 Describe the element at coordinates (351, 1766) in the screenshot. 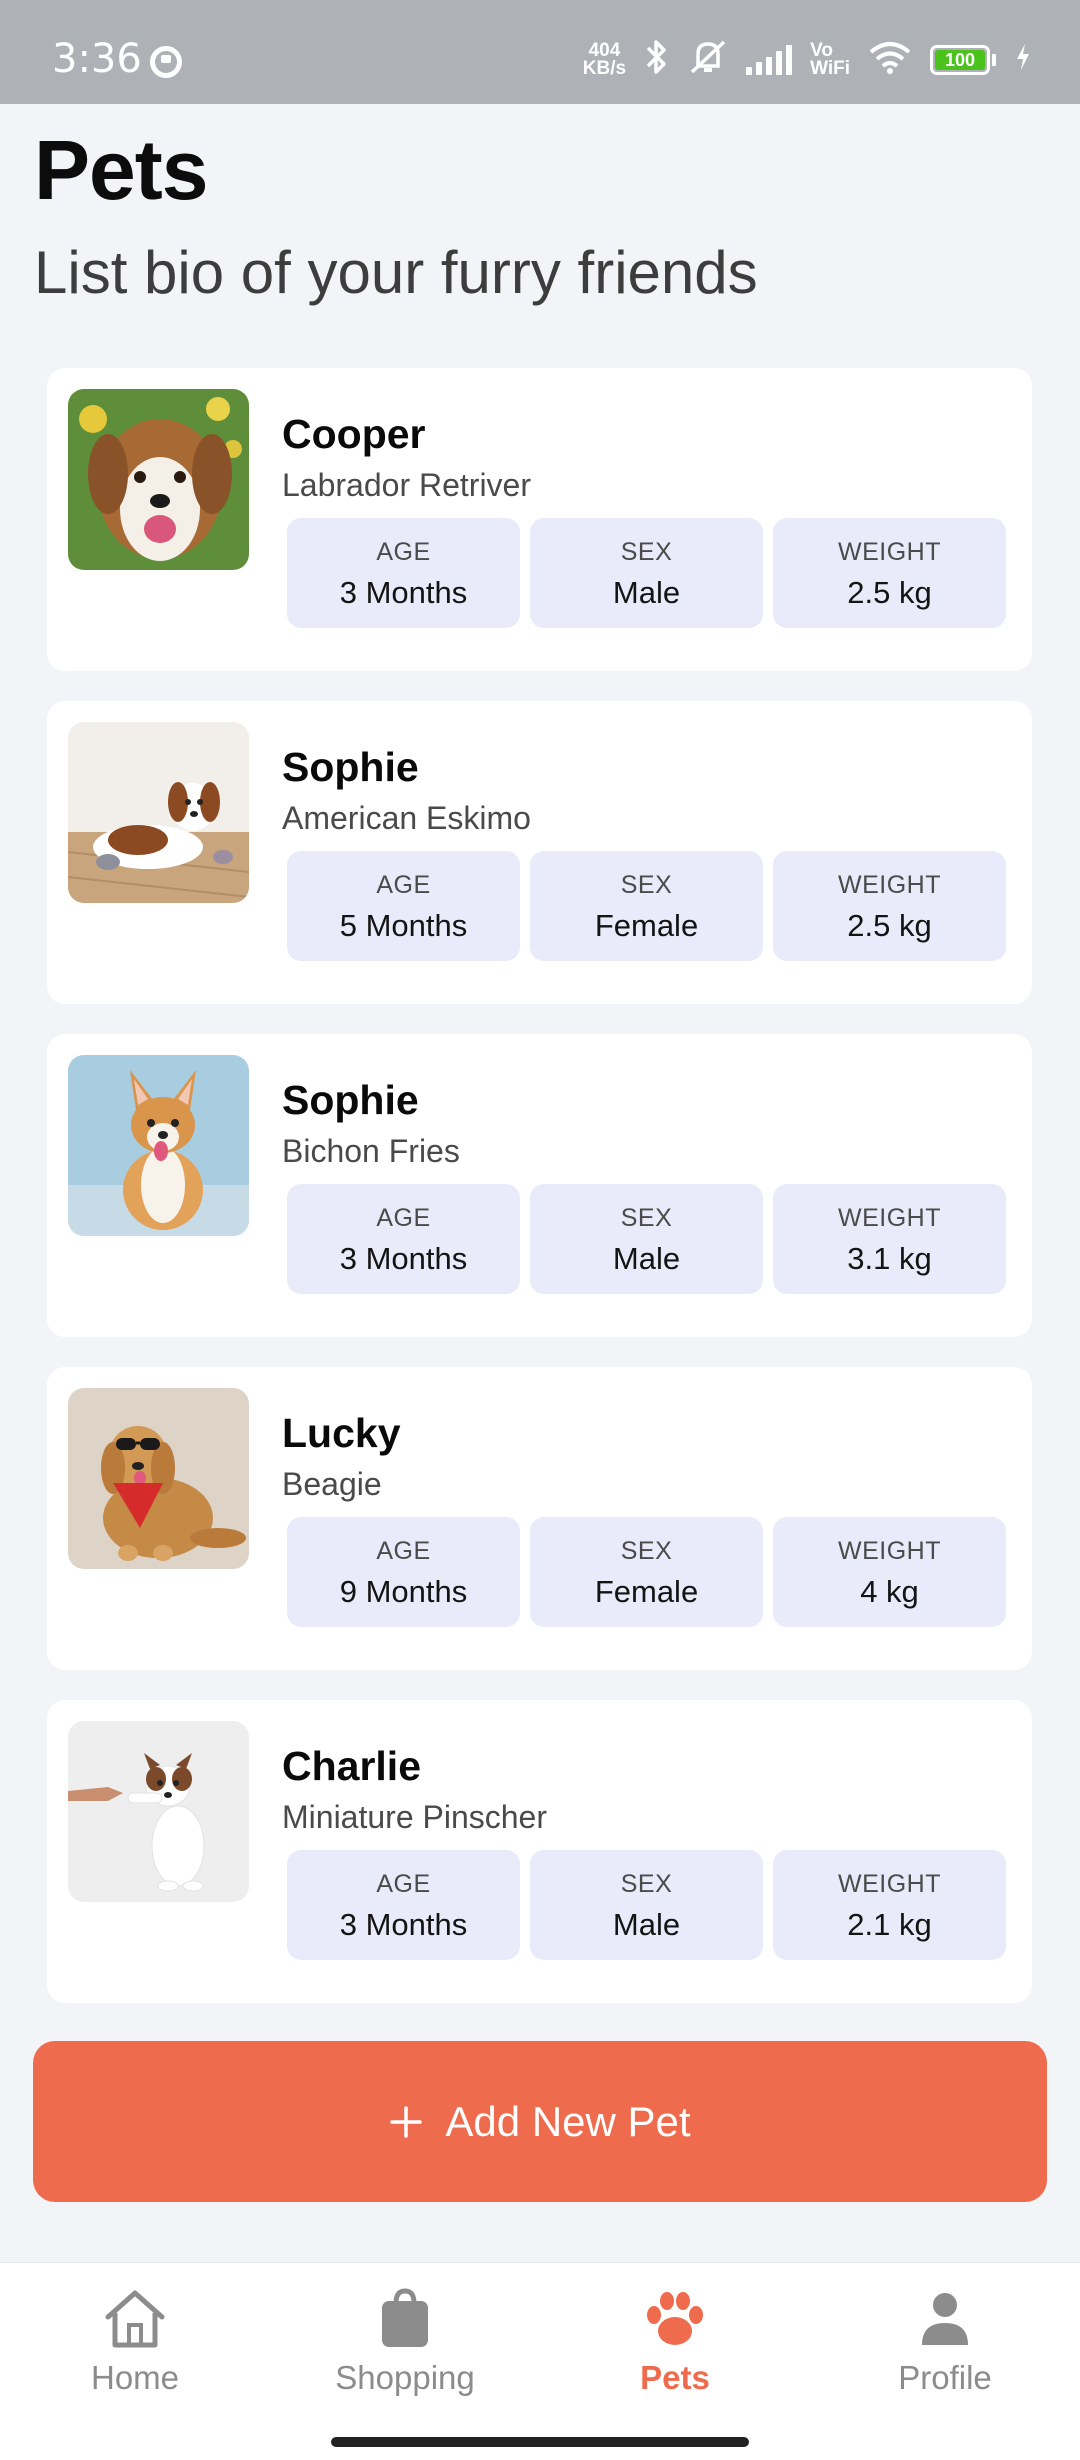

I see `pet-name: Charlie` at that location.